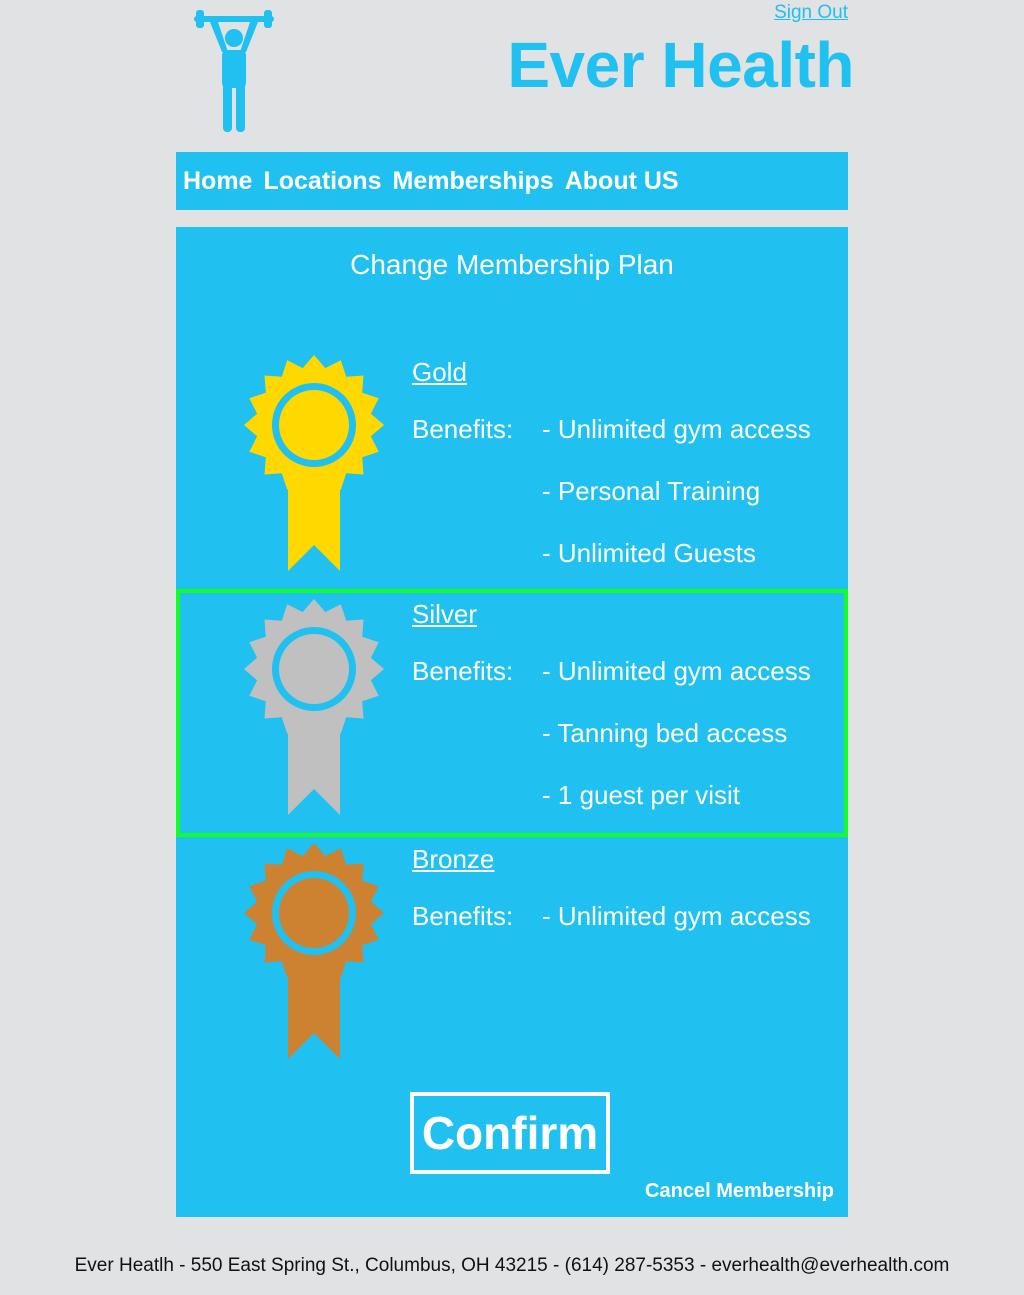 This screenshot has width=1024, height=1295. What do you see at coordinates (665, 733) in the screenshot?
I see `benefit-item: - Tanning bed access` at bounding box center [665, 733].